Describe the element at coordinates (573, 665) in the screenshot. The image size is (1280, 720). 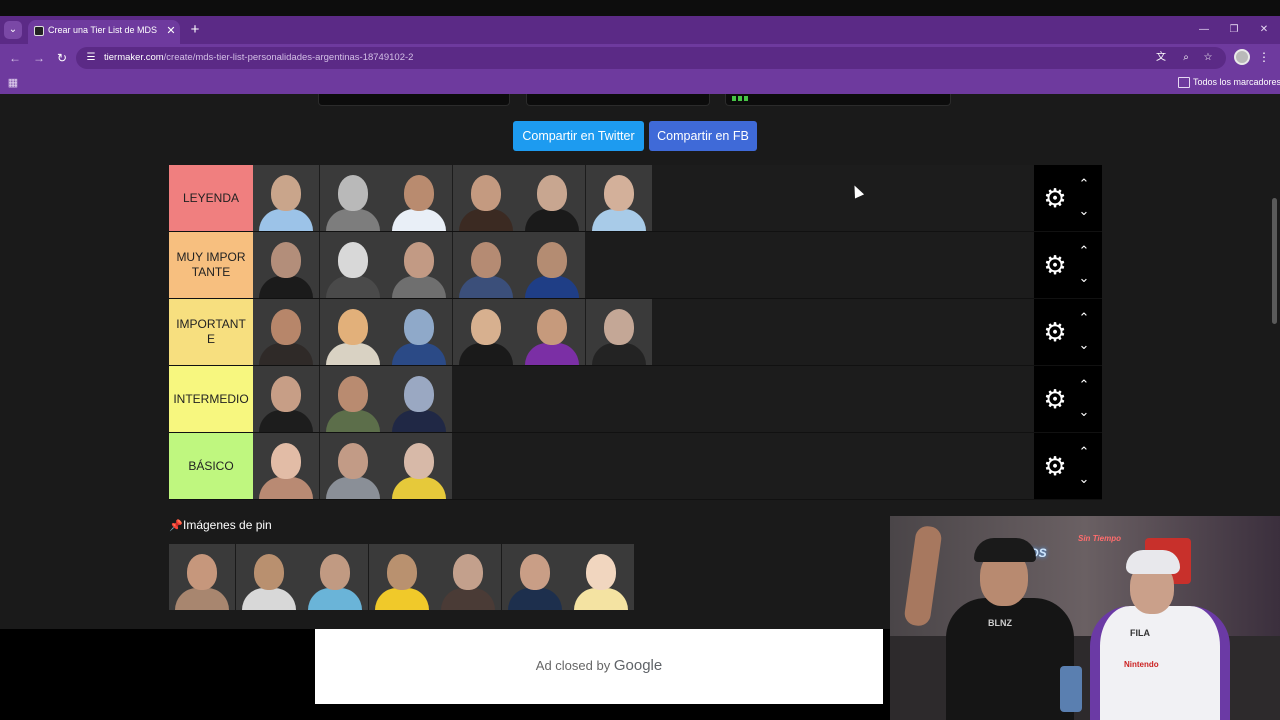
I see `ad-closed-label: Ad closed by` at that location.